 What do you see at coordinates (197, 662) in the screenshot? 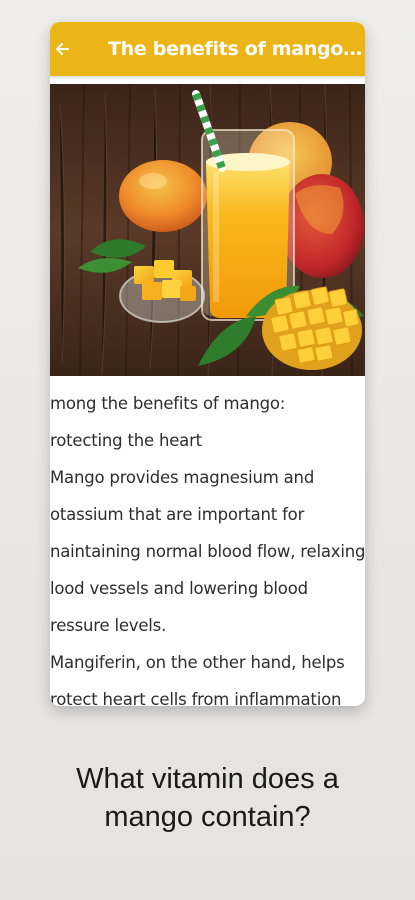
I see `article-line: Mangiferin, on the other hand, helps` at bounding box center [197, 662].